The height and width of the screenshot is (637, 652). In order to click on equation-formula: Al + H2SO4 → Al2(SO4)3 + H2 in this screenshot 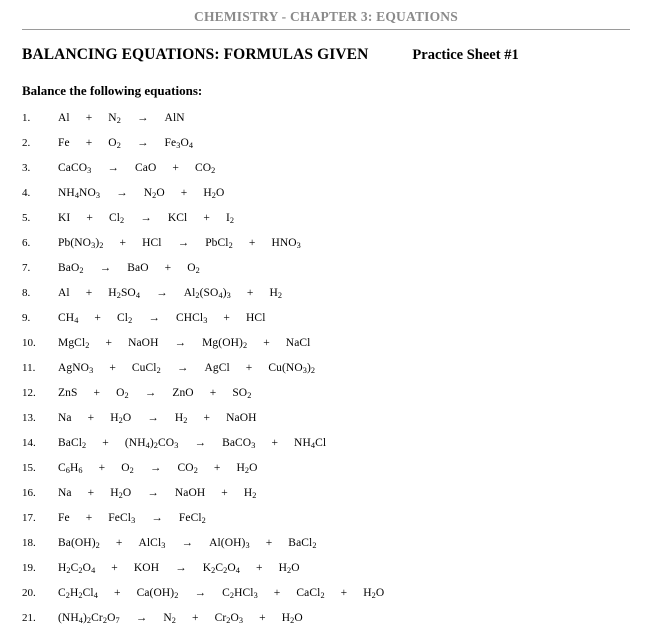, I will do `click(170, 293)`.